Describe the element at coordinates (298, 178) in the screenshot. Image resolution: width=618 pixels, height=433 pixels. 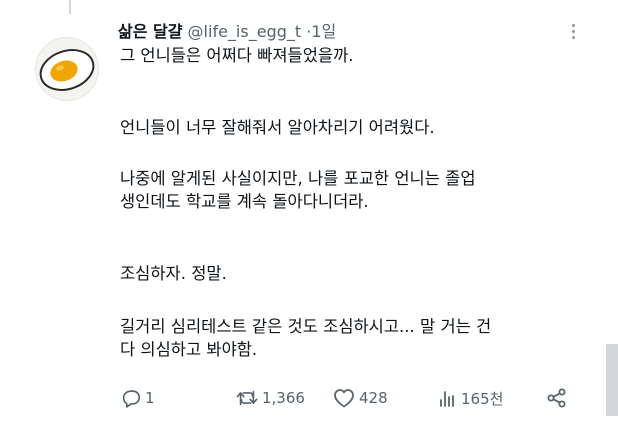
I see `tweet-text-line: 나중에 알게된 사실이지만, 나를 포교한 언니는 졸업` at that location.